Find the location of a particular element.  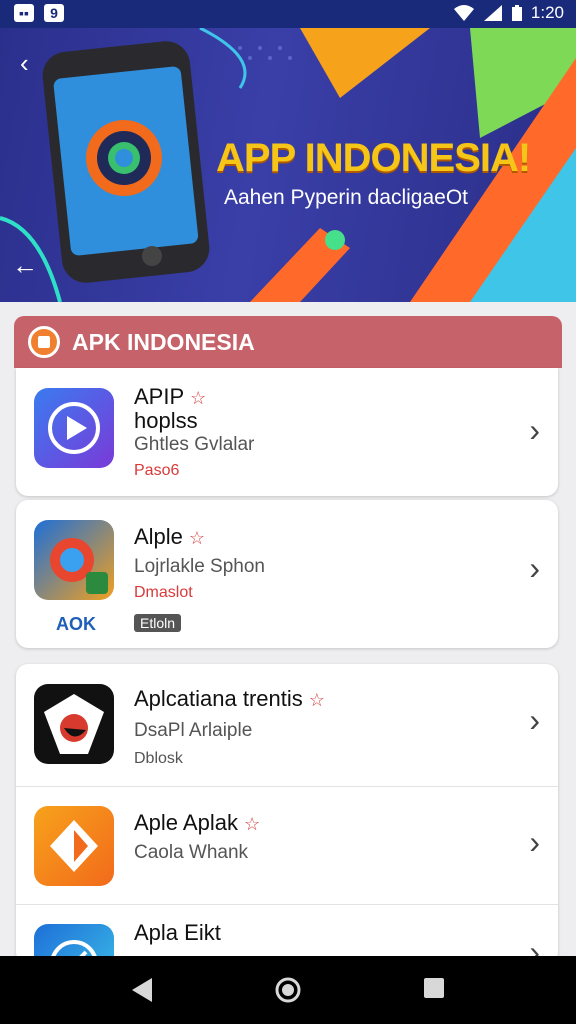

section-header: APK INDONESIA is located at coordinates (288, 342).